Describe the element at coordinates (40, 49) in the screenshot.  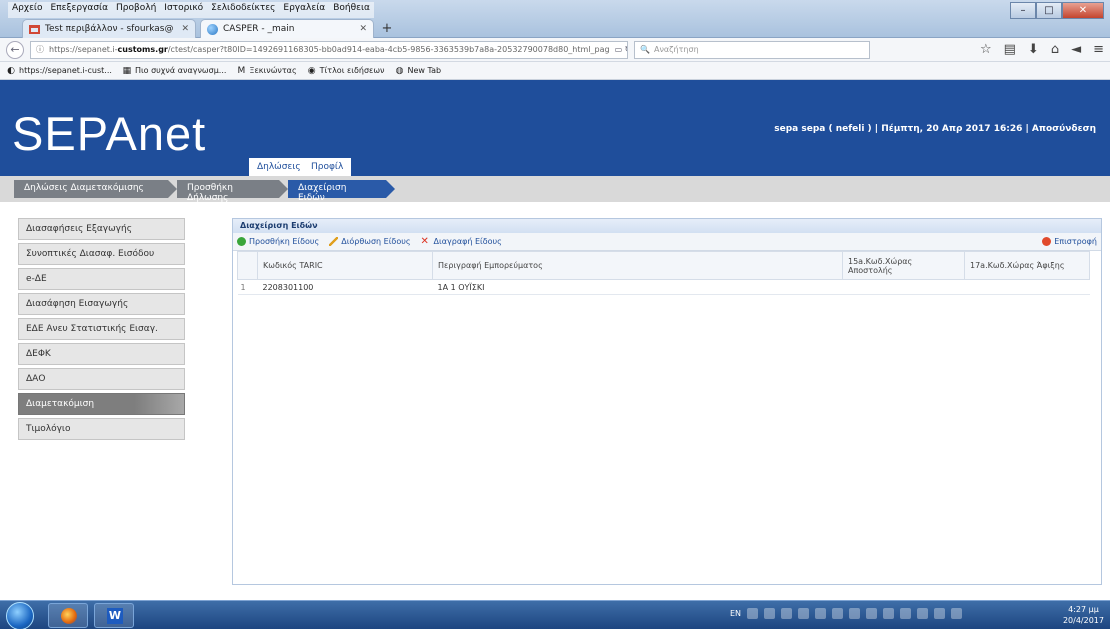
I see `info-icon: ⓘ` at that location.